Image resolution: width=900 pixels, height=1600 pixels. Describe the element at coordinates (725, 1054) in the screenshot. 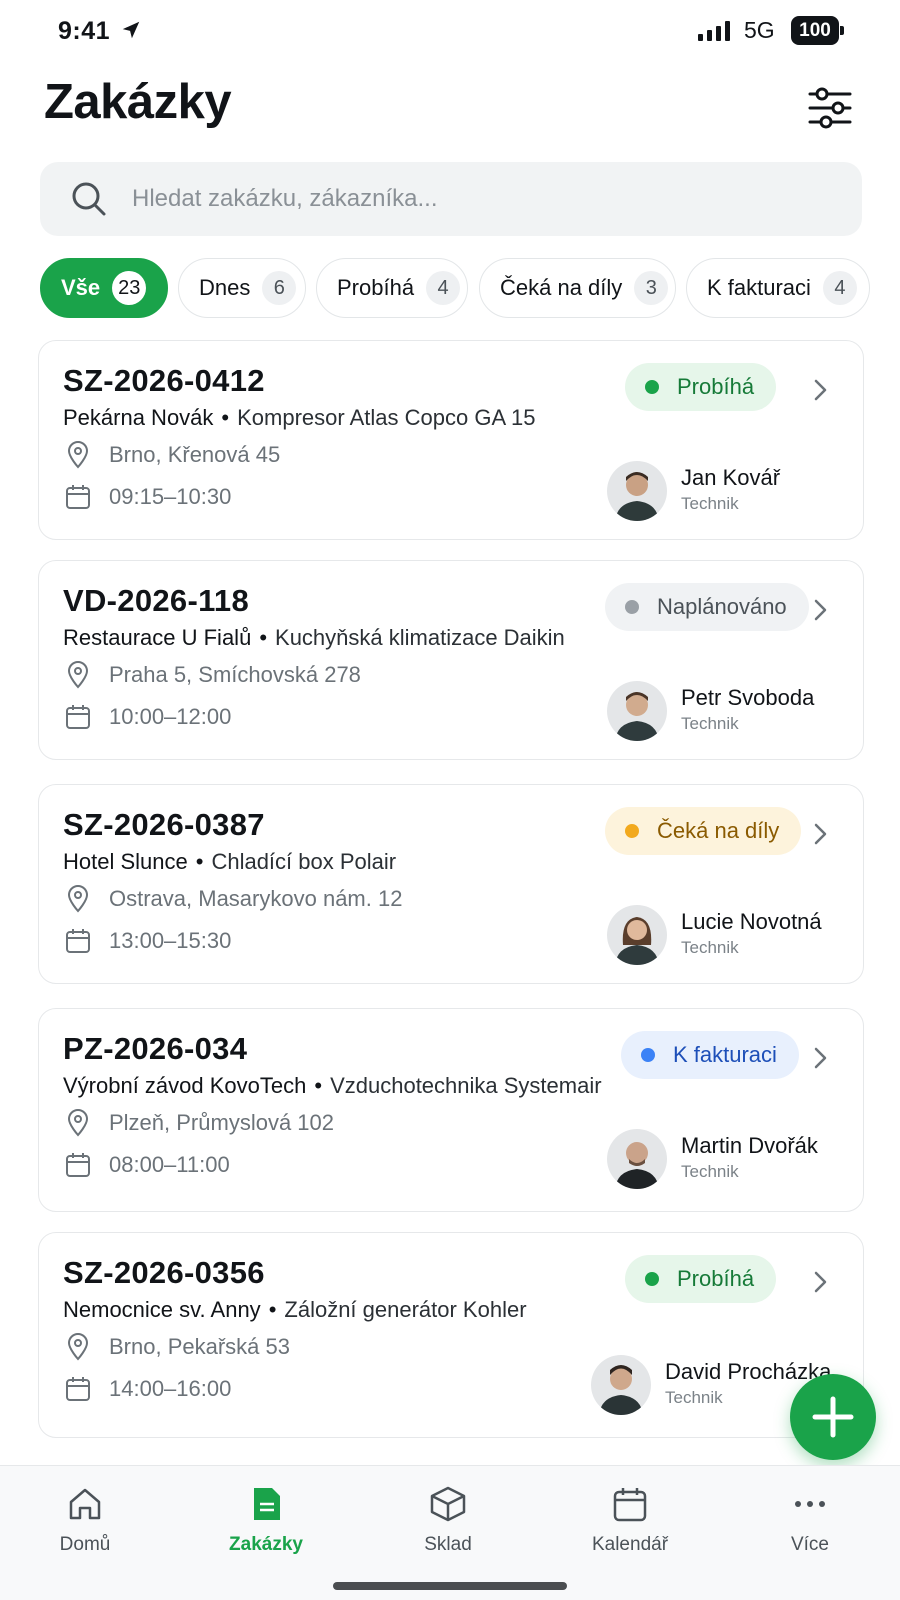

I see `status-label: K fakturaci` at that location.